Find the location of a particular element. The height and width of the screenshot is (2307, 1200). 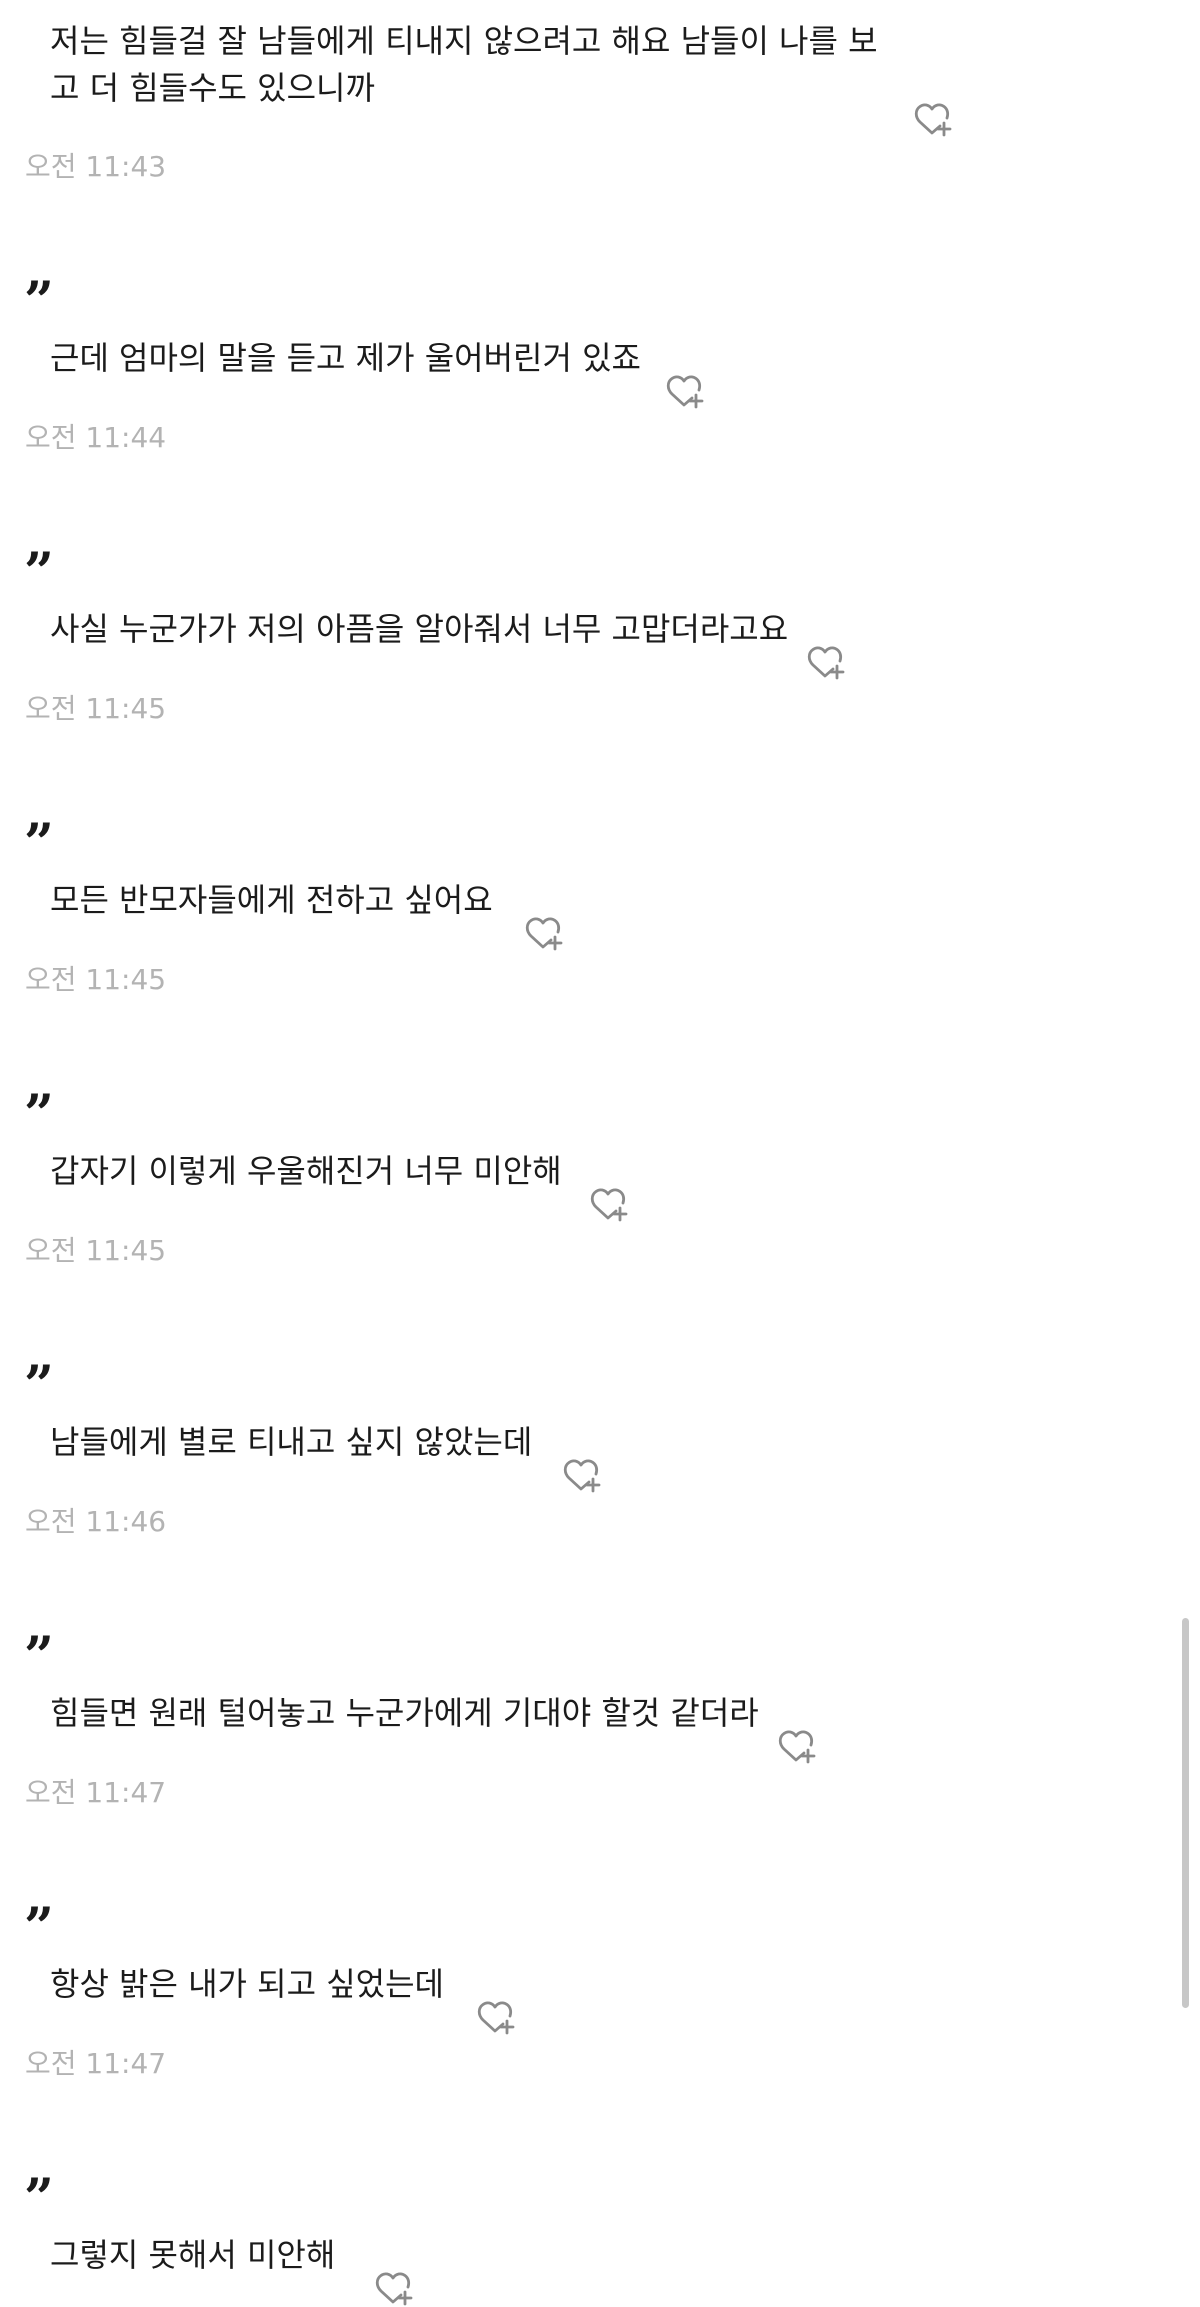

message-text: 갑자기 이렇게 우울해진거 너무 미안해 is located at coordinates (306, 1171).